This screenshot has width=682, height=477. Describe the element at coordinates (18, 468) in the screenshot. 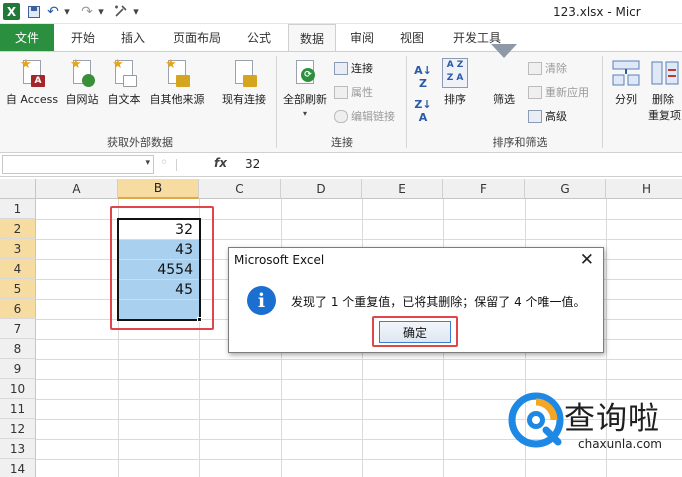

I see `row-header-14: 14` at that location.